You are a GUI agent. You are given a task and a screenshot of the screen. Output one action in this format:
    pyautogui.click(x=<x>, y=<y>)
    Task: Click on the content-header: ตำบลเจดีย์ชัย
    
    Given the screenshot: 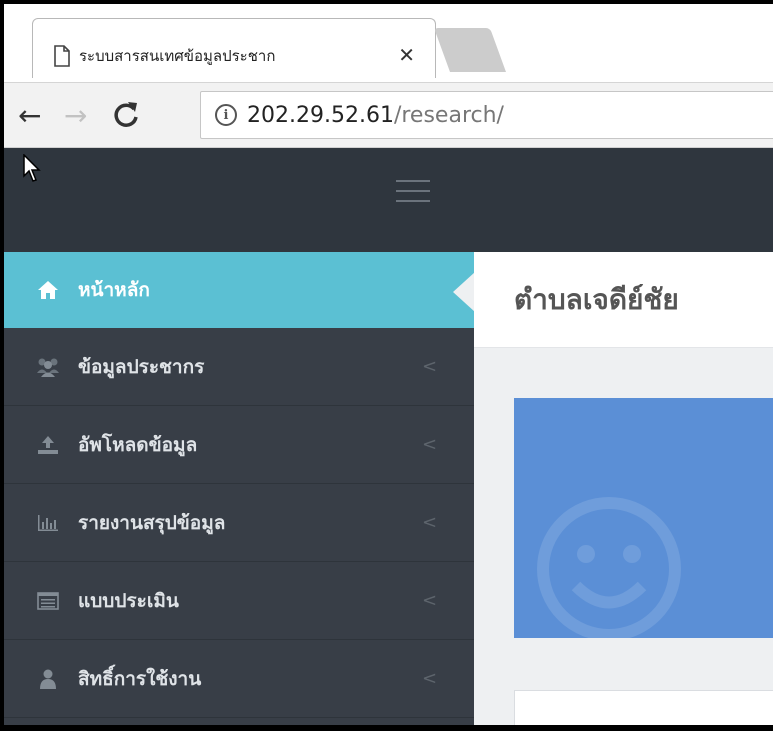 What is the action you would take?
    pyautogui.click(x=623, y=300)
    